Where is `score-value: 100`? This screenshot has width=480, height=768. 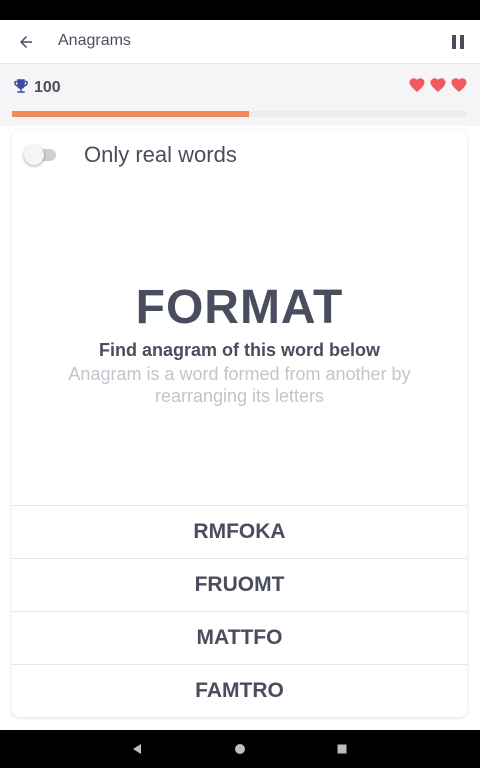
score-value: 100 is located at coordinates (47, 87).